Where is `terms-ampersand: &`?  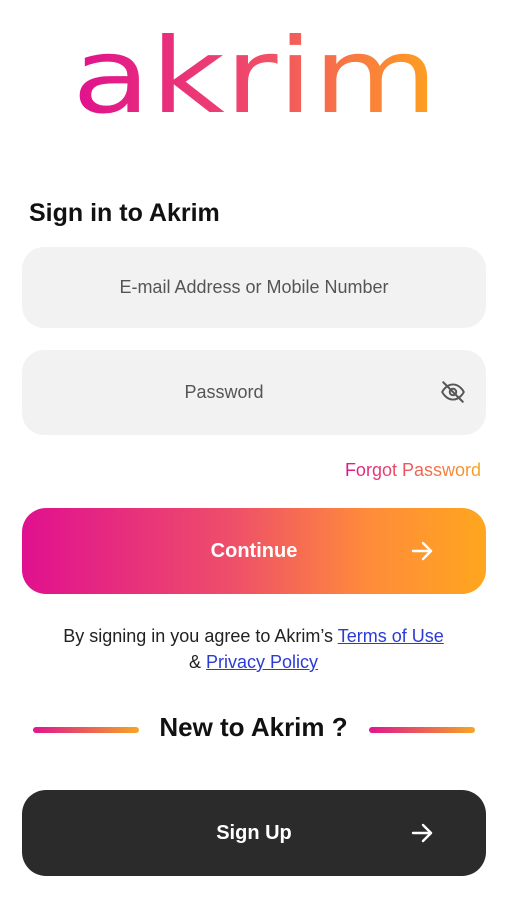 terms-ampersand: & is located at coordinates (194, 662).